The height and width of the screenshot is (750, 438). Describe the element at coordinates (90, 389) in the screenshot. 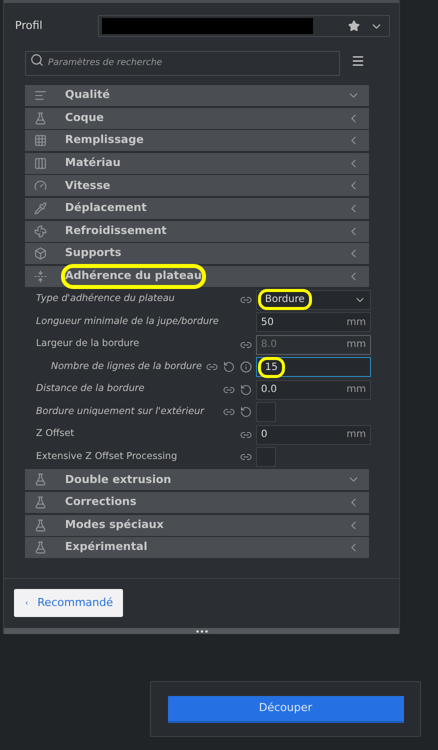

I see `setting-label: Distance de la bordure` at that location.